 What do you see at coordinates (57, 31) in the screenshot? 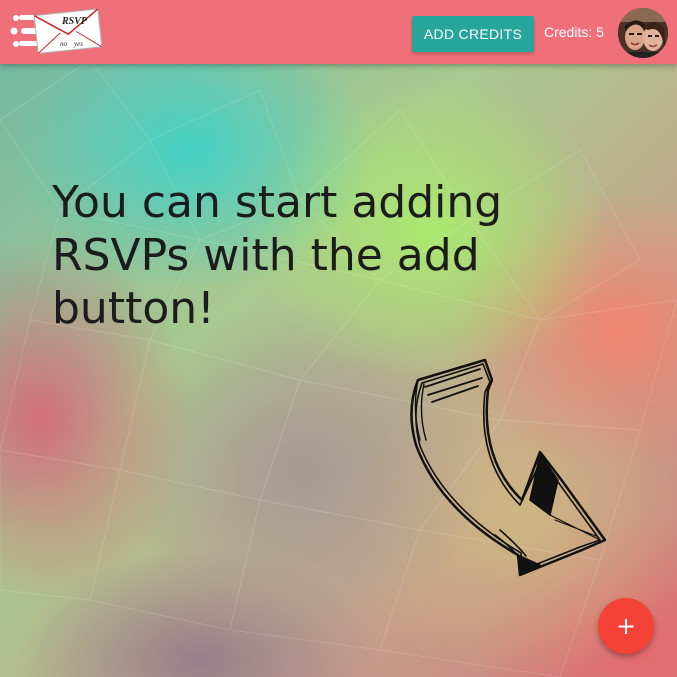
I see `rsvp-logo: RSVP no yes` at bounding box center [57, 31].